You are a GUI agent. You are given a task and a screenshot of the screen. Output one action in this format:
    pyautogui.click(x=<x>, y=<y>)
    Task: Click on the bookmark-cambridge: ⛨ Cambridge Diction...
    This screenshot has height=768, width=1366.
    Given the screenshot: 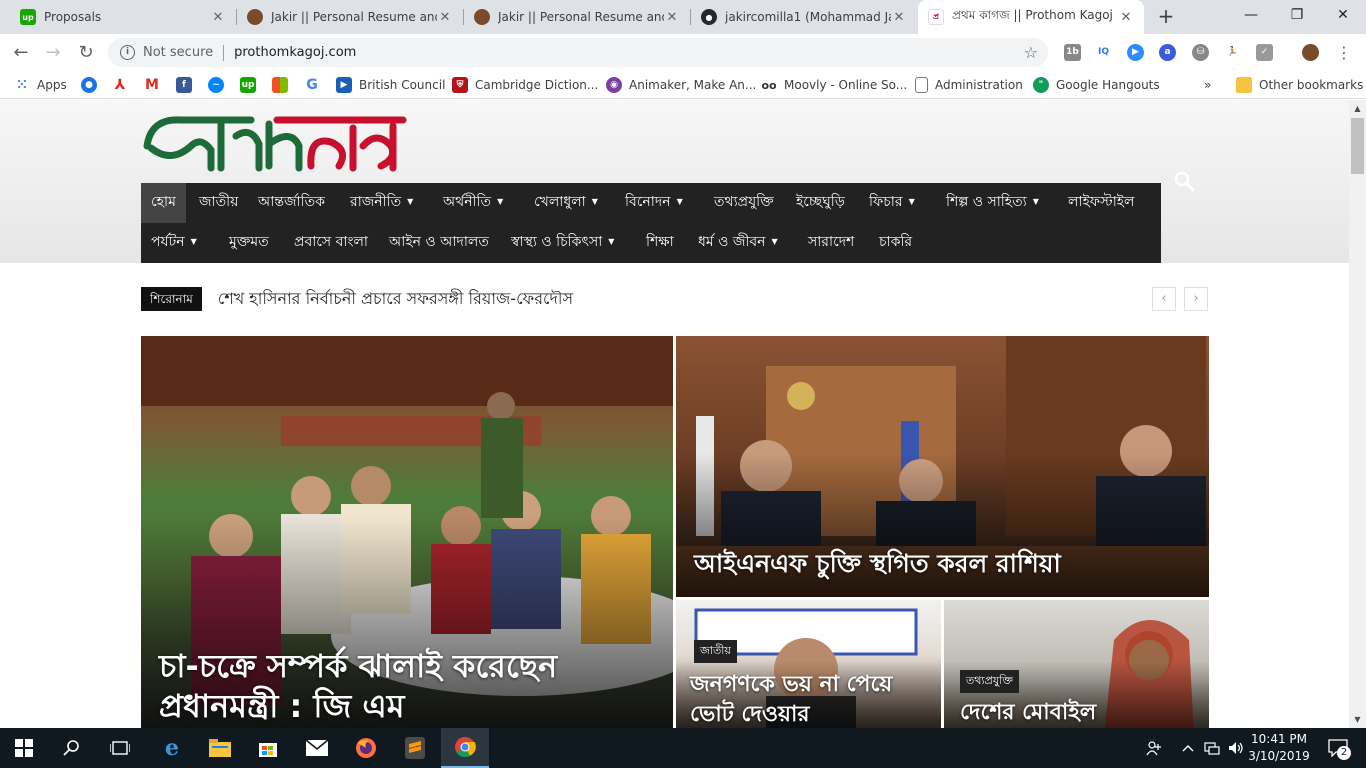 What is the action you would take?
    pyautogui.click(x=525, y=85)
    